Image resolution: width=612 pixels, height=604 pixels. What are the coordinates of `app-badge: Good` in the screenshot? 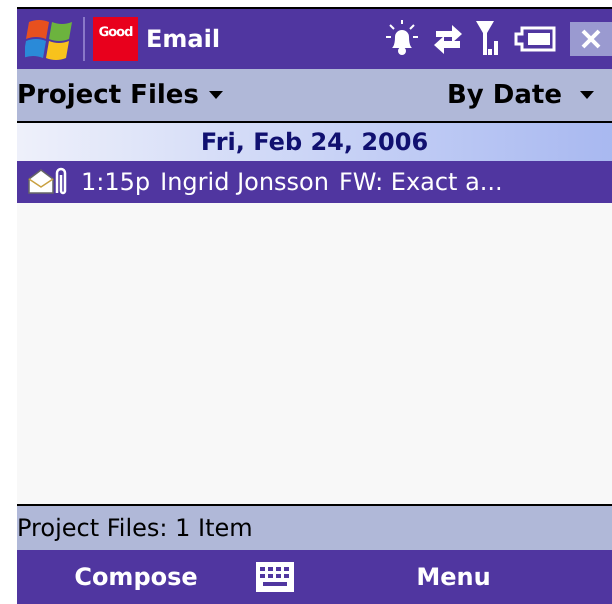 It's located at (115, 39).